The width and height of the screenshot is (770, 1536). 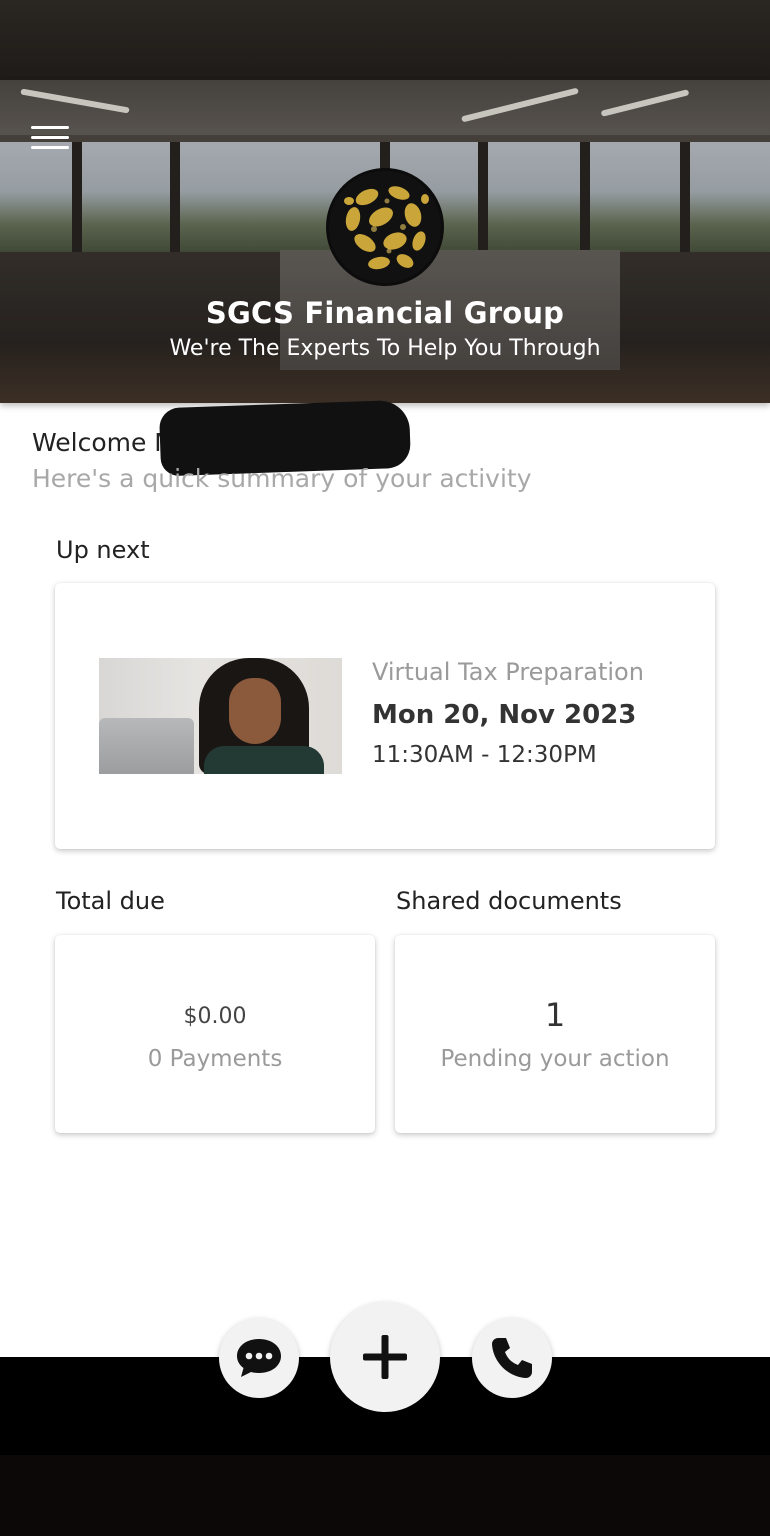 I want to click on appointment-date: Mon 20, Nov 2023, so click(x=504, y=715).